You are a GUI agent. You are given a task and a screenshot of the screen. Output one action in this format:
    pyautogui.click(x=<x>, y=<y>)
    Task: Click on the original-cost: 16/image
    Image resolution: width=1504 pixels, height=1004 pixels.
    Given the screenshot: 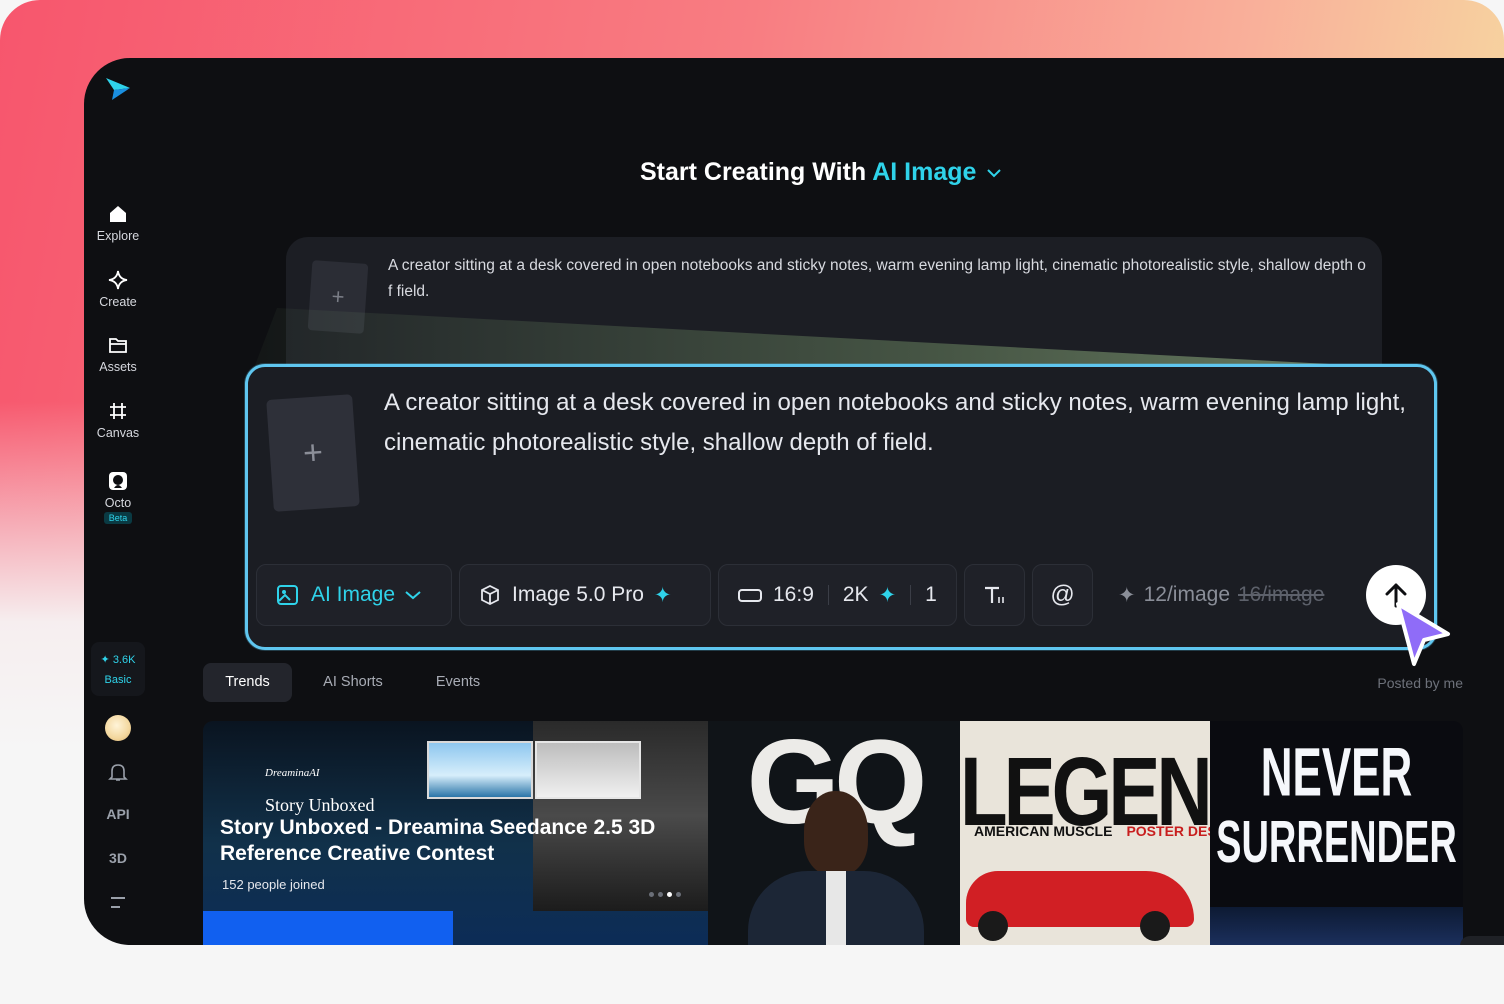 What is the action you would take?
    pyautogui.click(x=1281, y=594)
    